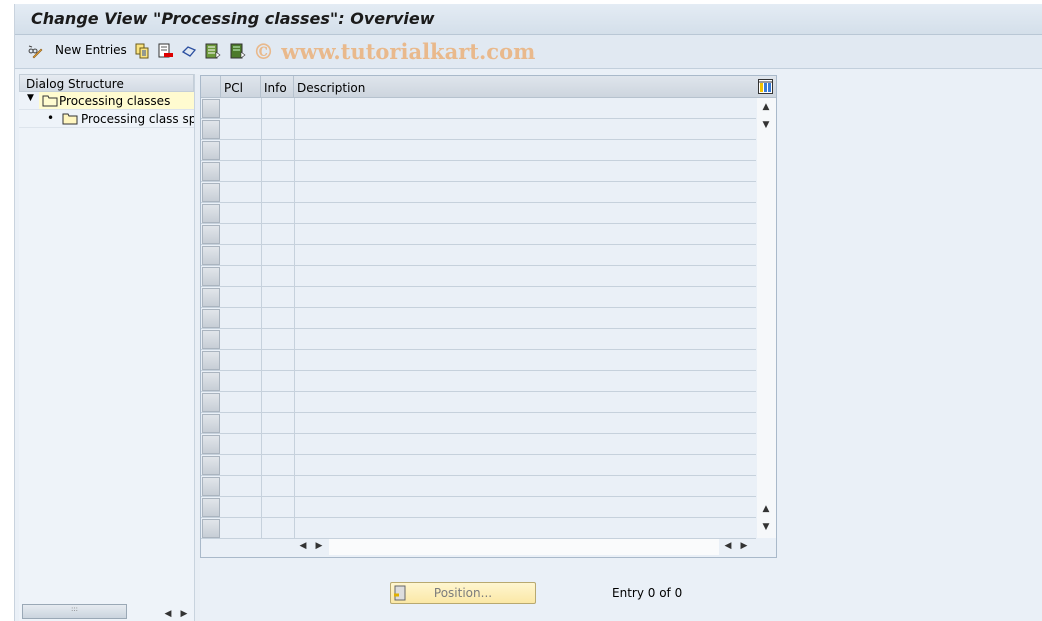 The image size is (1042, 621). I want to click on tree-node-processing-classes: ▼ Processing classes, so click(106, 101).